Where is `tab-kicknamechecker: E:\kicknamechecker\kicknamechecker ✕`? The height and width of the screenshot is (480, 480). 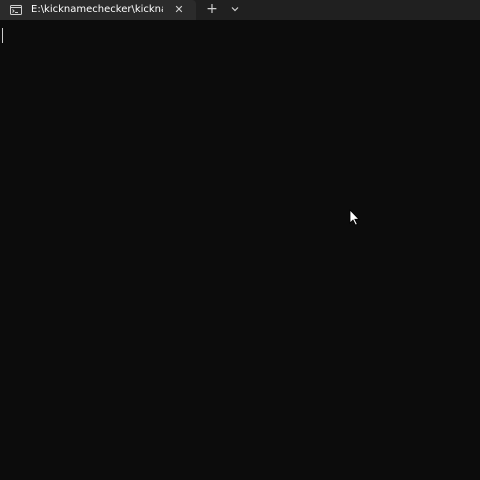
tab-kicknamechecker: E:\kicknamechecker\kicknamechecker ✕ is located at coordinates (98, 10).